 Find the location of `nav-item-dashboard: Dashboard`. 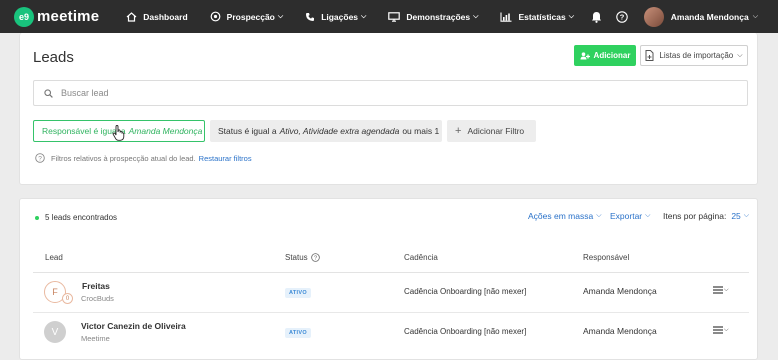

nav-item-dashboard: Dashboard is located at coordinates (157, 16).